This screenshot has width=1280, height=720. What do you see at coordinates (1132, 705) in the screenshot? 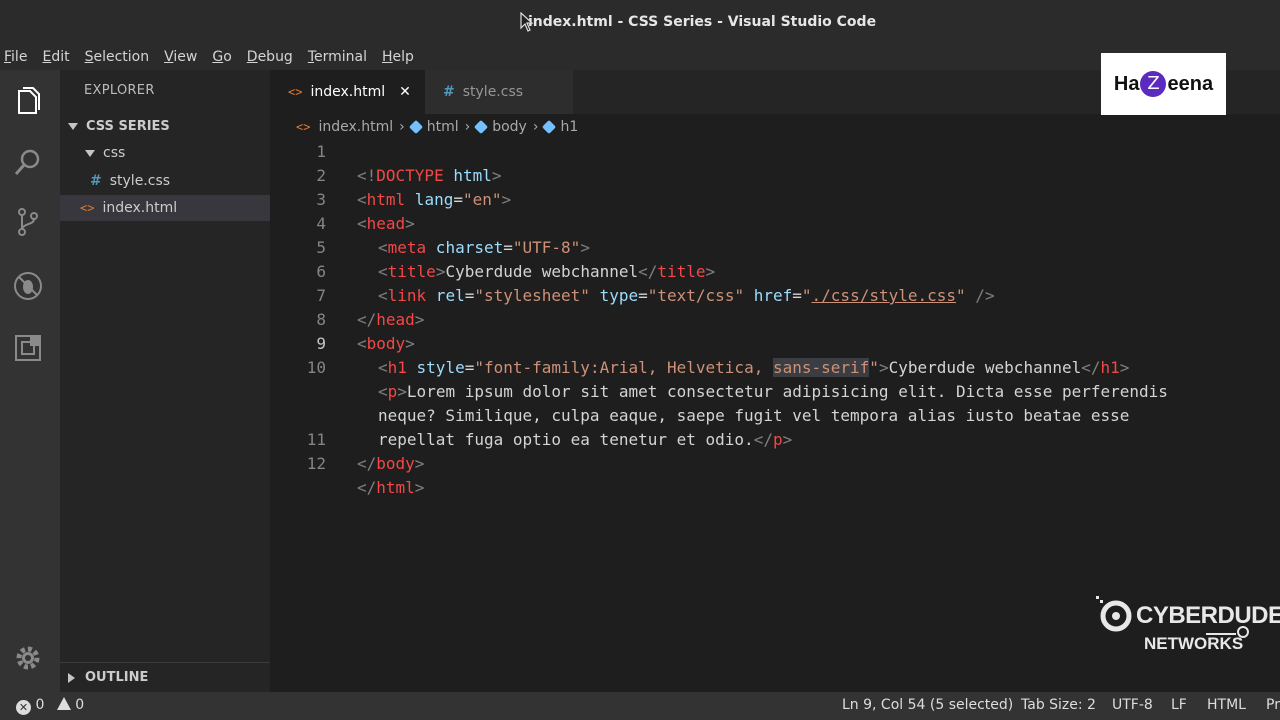
I see `encoding: UTF-8` at bounding box center [1132, 705].